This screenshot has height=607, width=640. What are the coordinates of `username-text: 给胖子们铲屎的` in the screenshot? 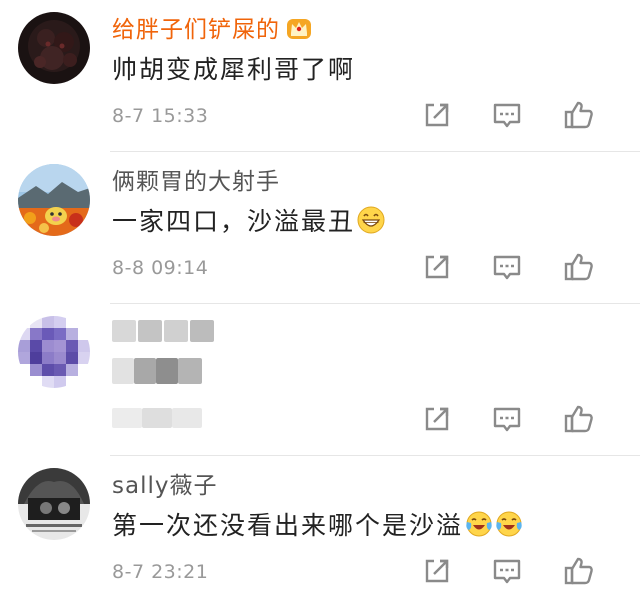 It's located at (196, 30).